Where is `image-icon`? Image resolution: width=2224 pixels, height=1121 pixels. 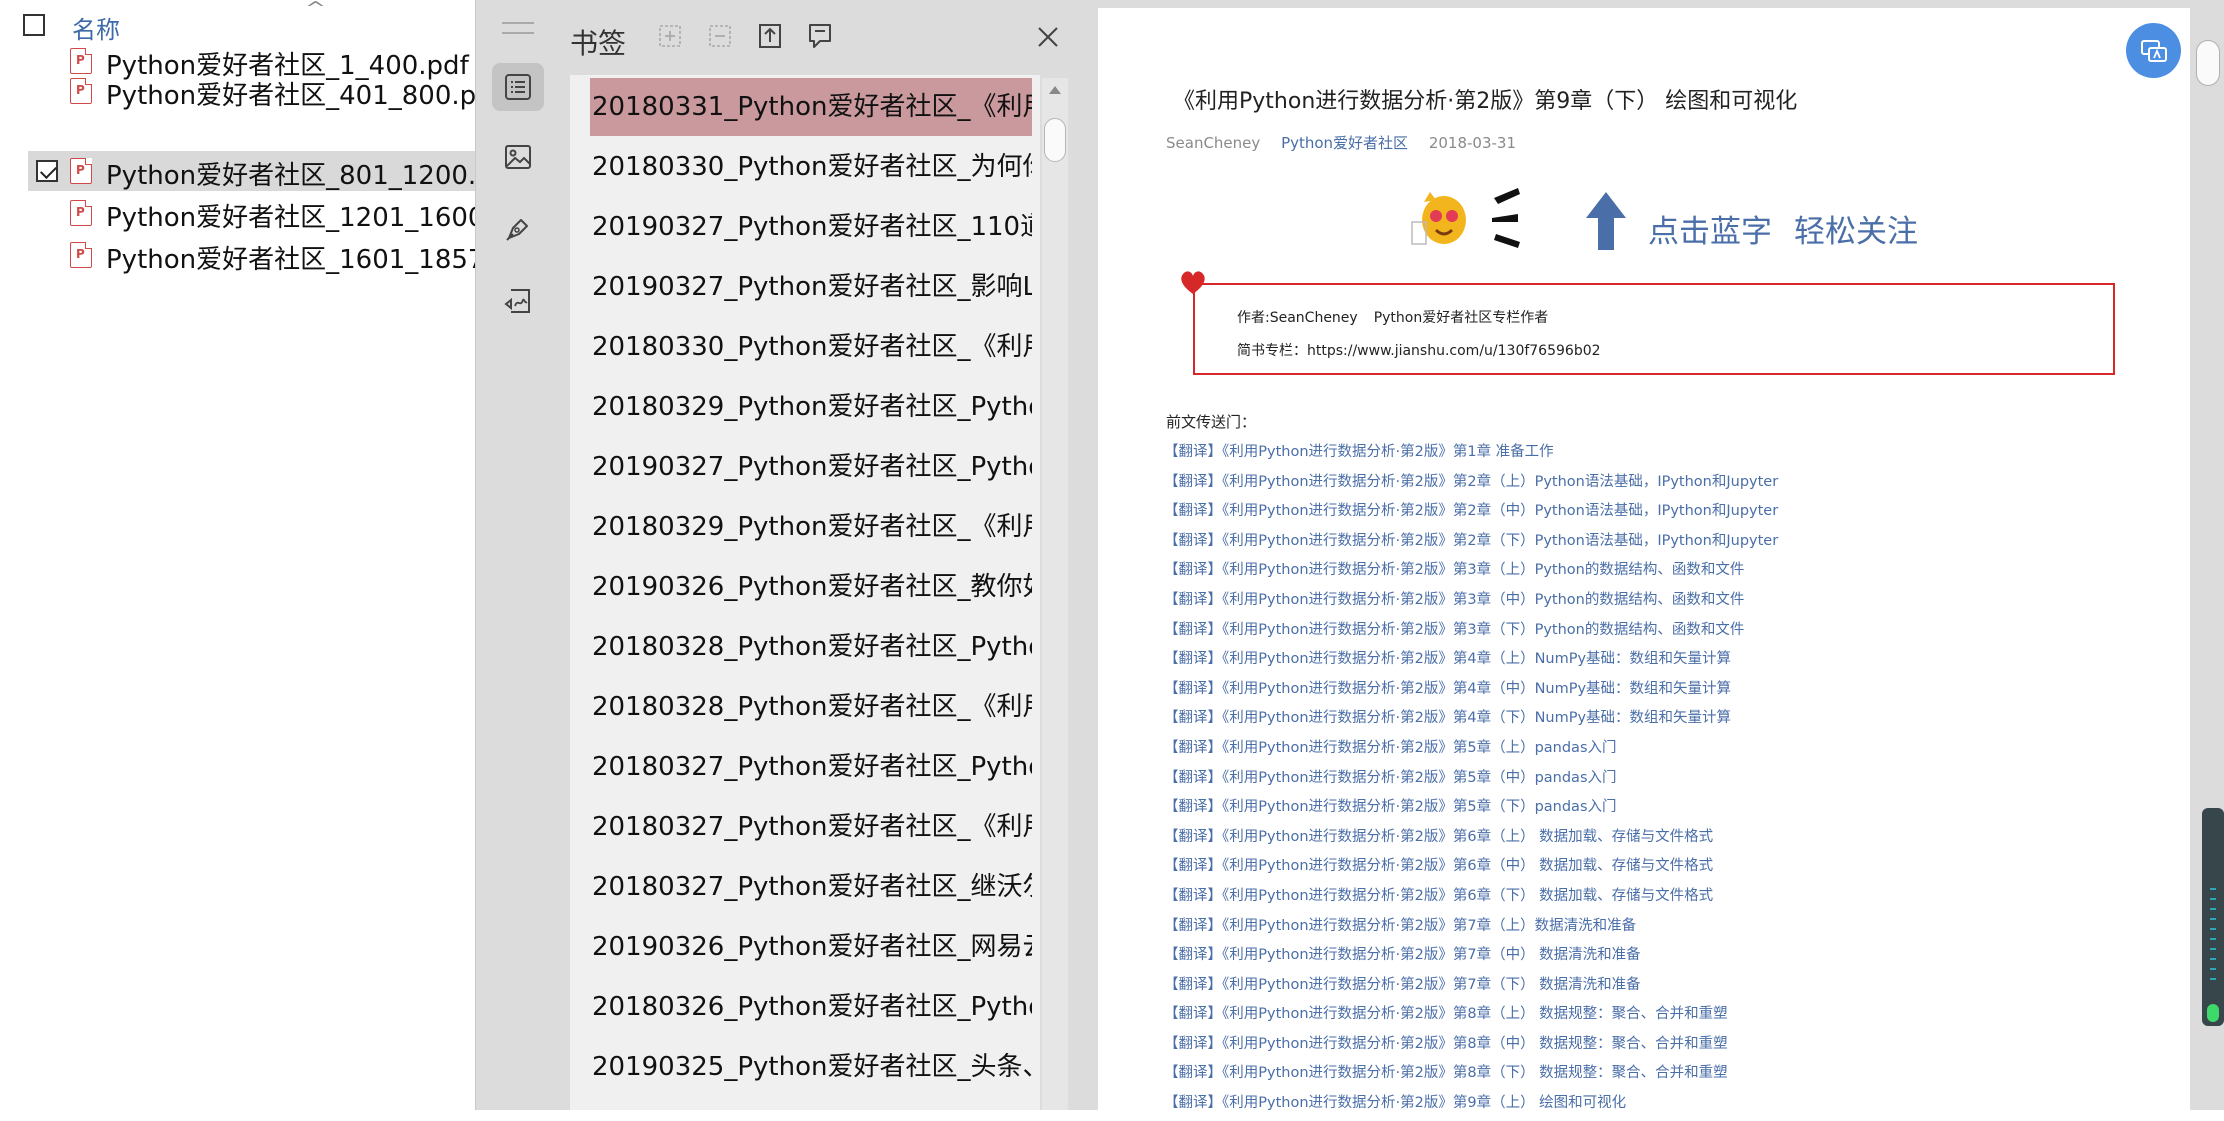 image-icon is located at coordinates (518, 157).